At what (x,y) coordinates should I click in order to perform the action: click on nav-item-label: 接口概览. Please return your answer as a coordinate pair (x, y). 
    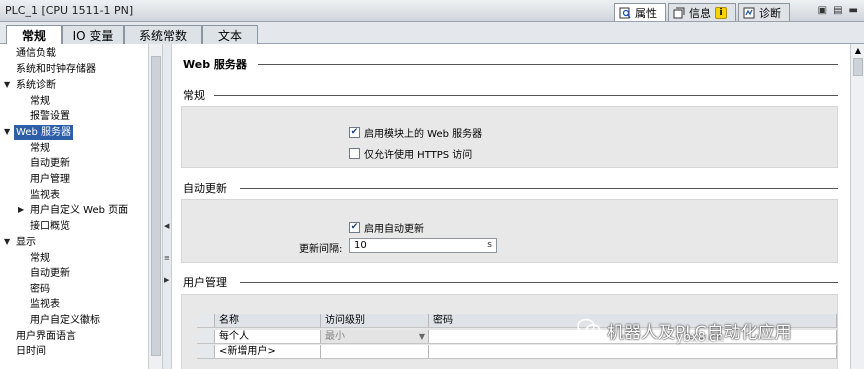
    Looking at the image, I should click on (50, 226).